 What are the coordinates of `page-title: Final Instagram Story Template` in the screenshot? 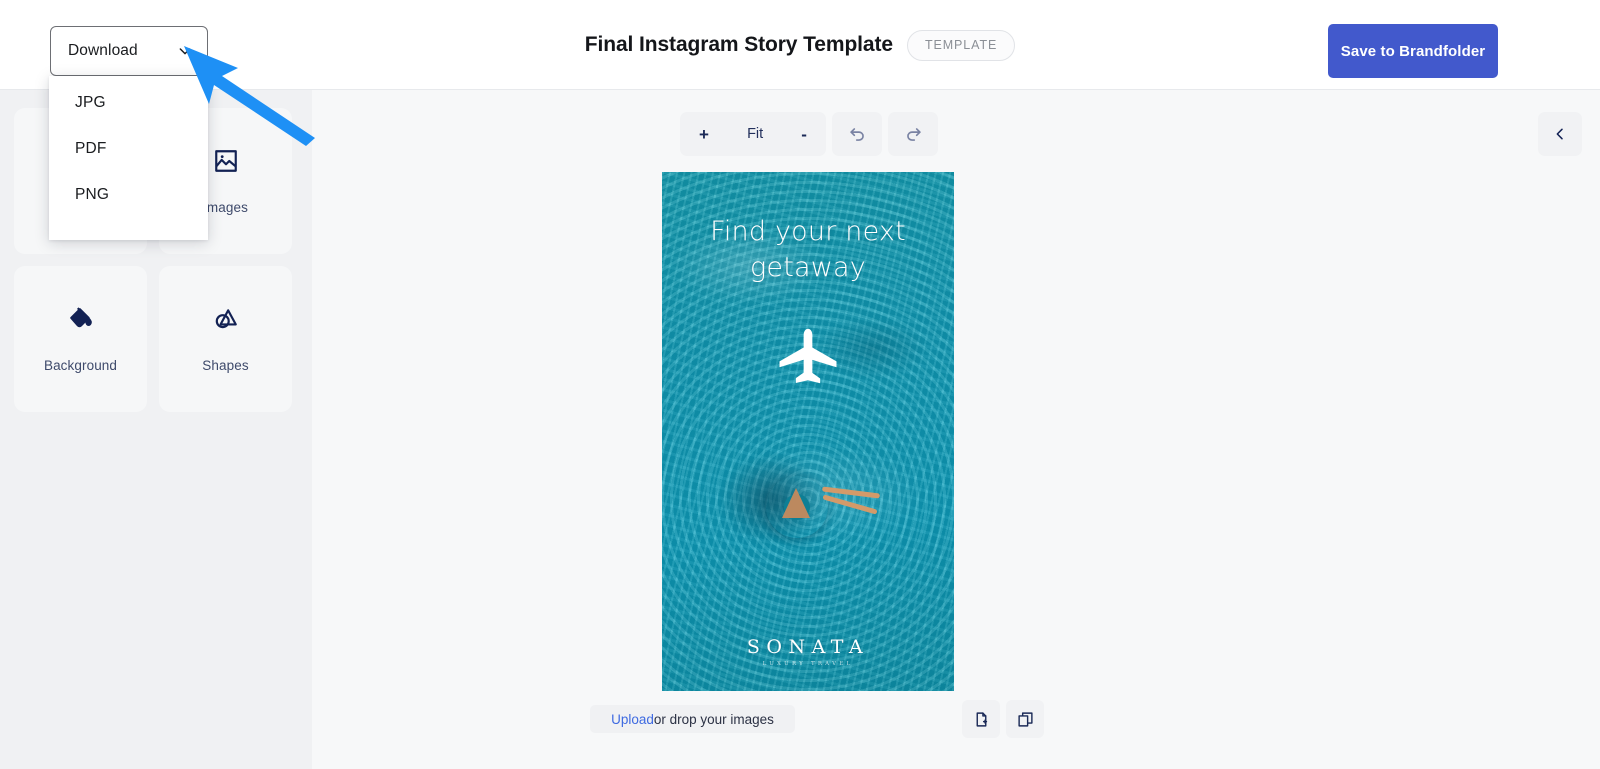 It's located at (738, 44).